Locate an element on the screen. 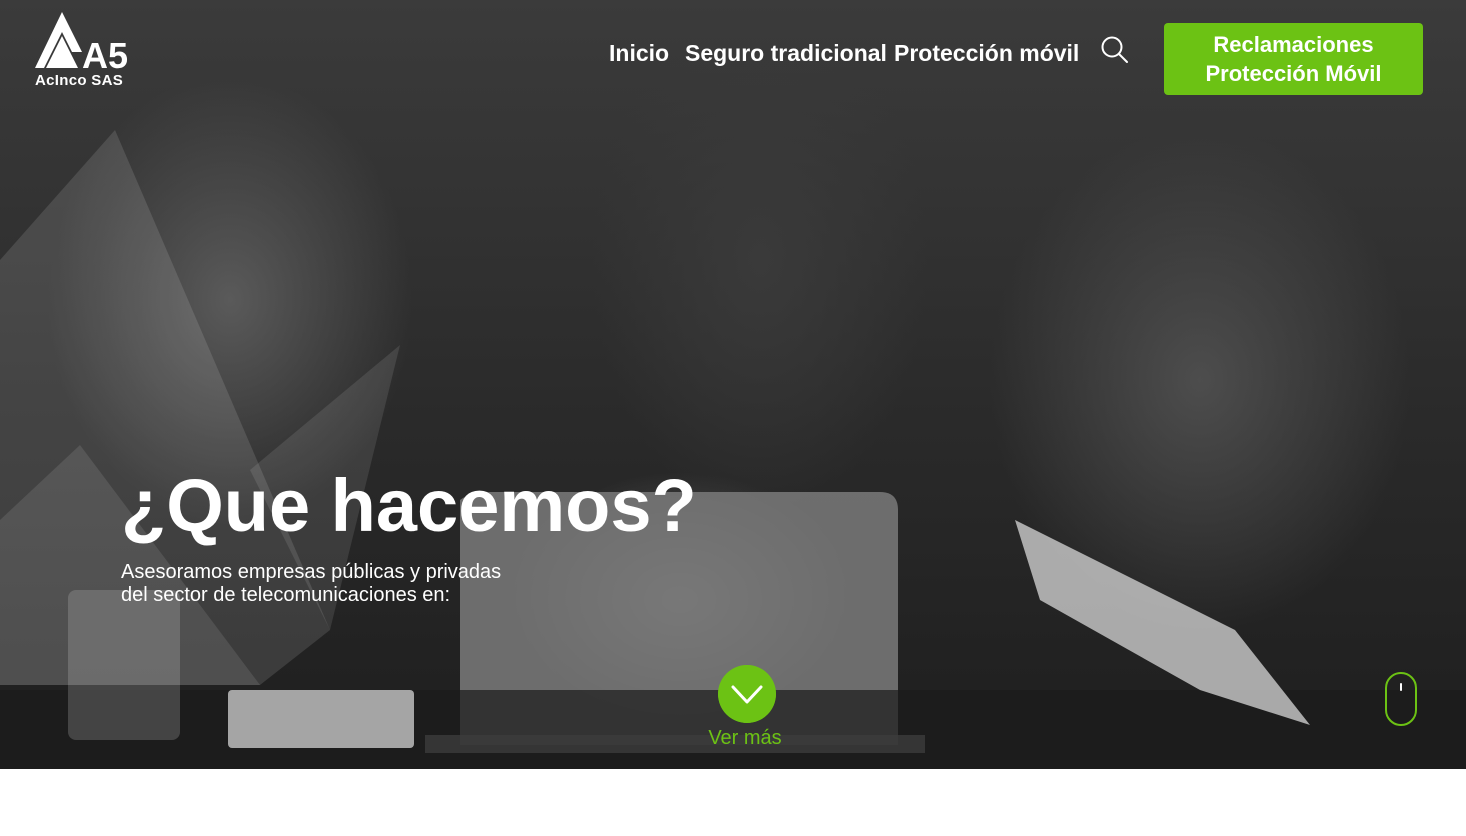 The image size is (1466, 836). nav-item-inicio: Inicio is located at coordinates (639, 53).